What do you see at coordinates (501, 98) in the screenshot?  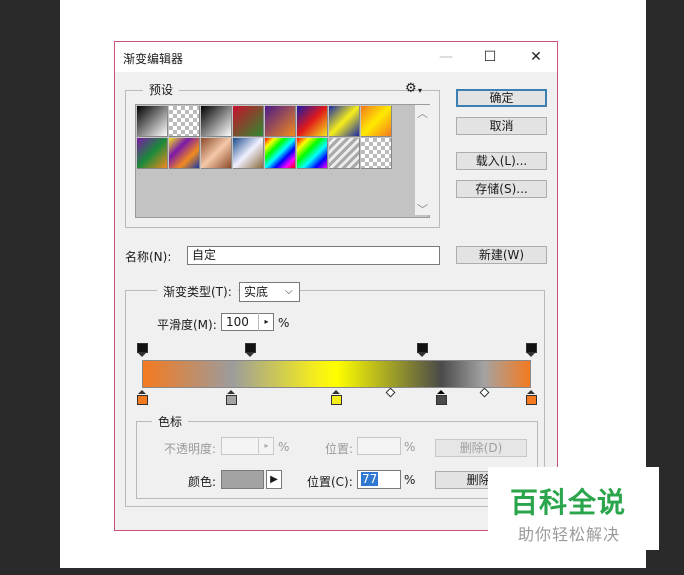 I see `ok-button: 确定` at bounding box center [501, 98].